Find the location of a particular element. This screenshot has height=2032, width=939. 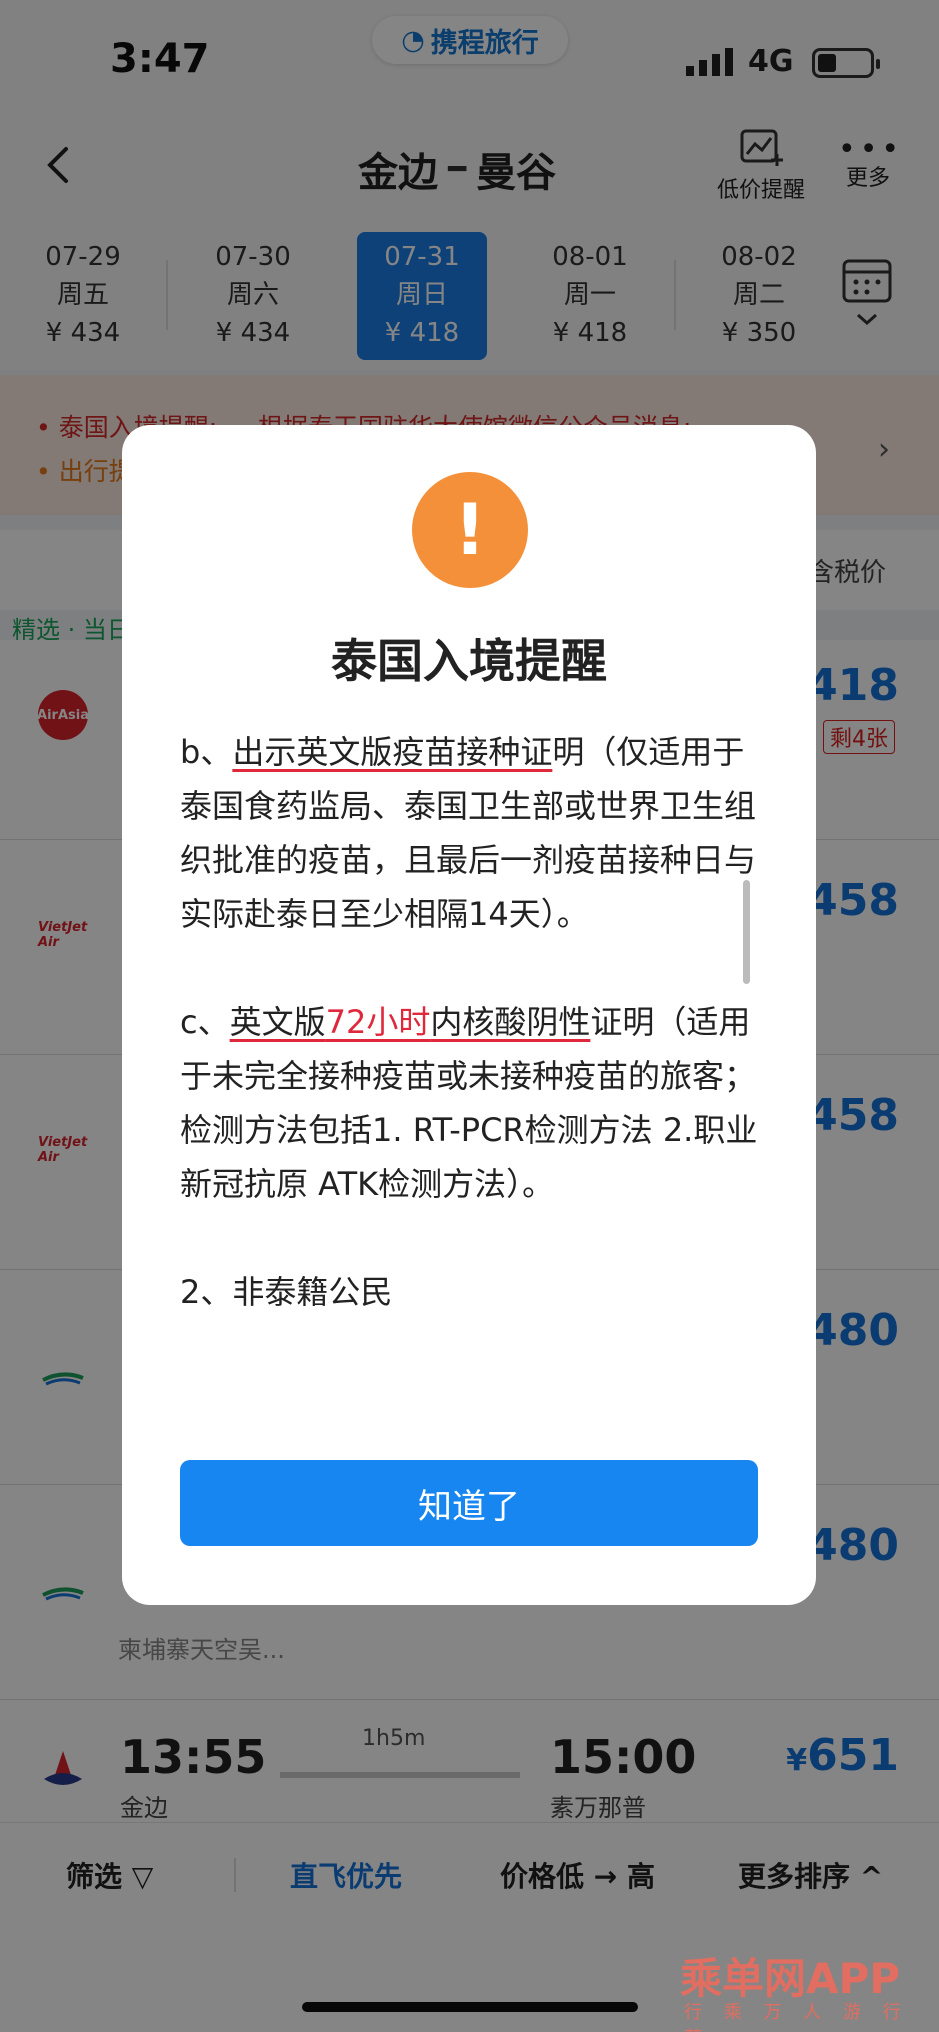

watermark-tagline: 行 乘 万 人 游 行 营 is located at coordinates (796, 2017).